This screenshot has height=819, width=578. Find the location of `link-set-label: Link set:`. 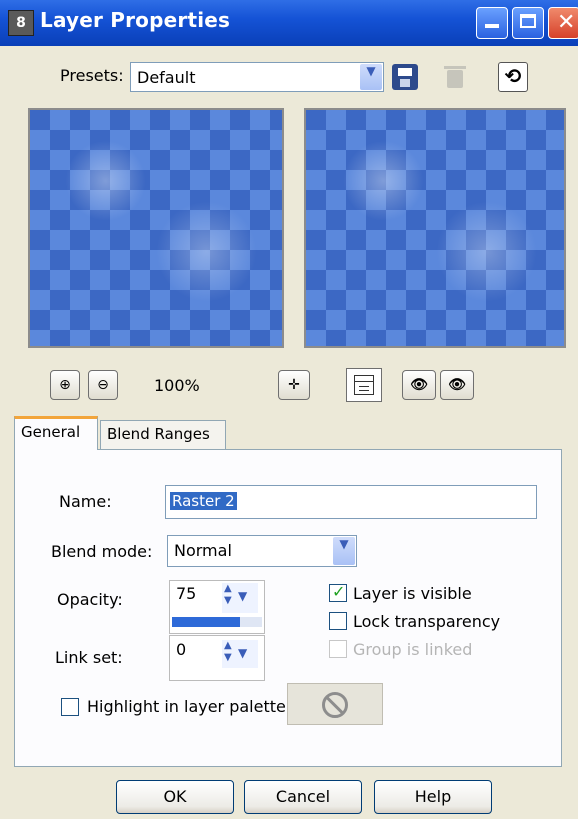

link-set-label: Link set: is located at coordinates (89, 657).